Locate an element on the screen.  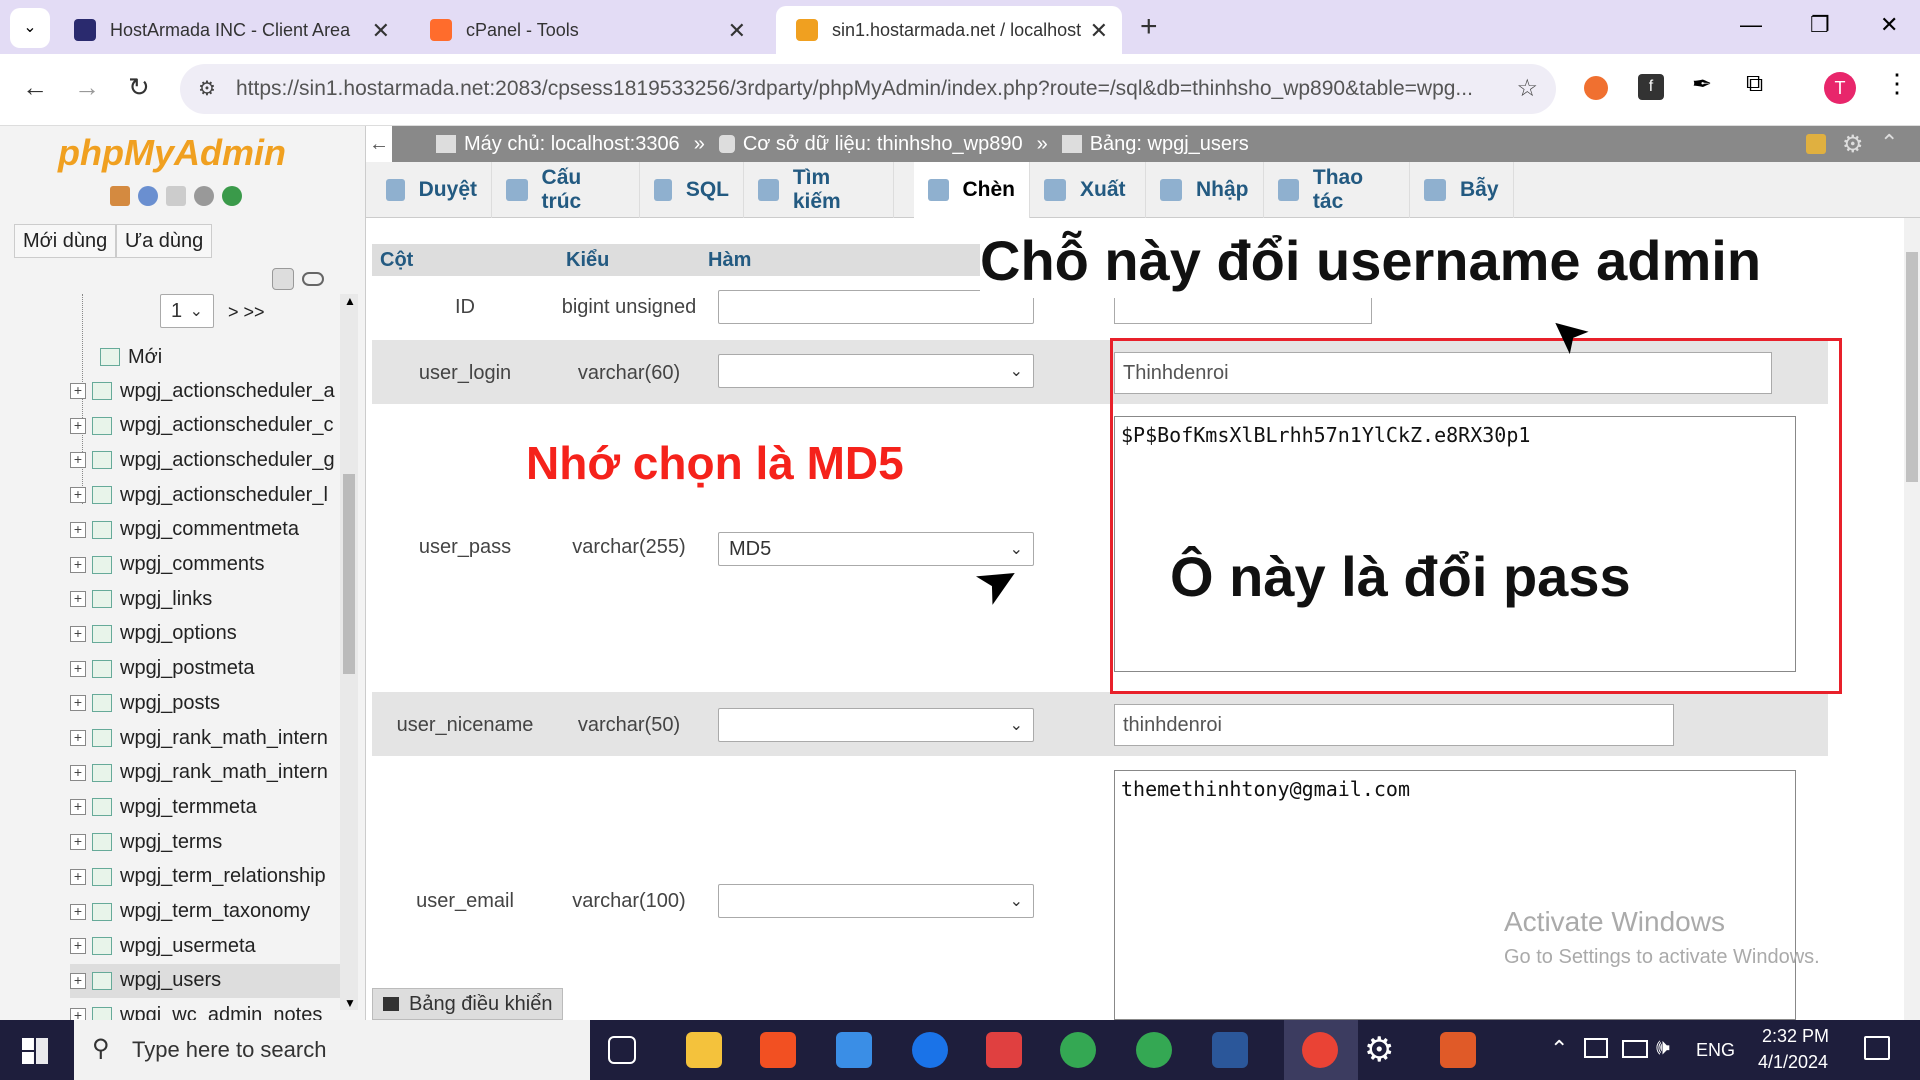
restore-button: ❐ is located at coordinates (1820, 25).